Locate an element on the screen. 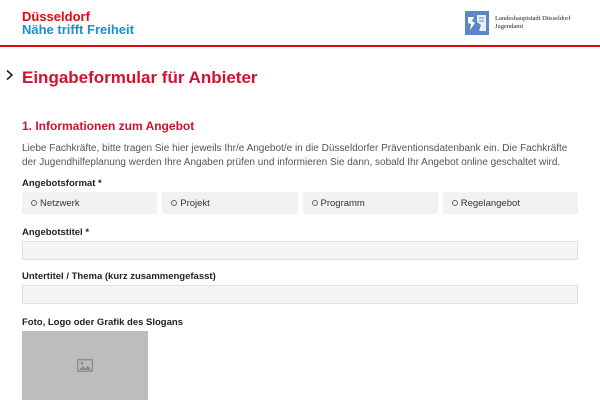 This screenshot has height=400, width=600. radio-option-netzwerk: Netzwerk is located at coordinates (90, 203).